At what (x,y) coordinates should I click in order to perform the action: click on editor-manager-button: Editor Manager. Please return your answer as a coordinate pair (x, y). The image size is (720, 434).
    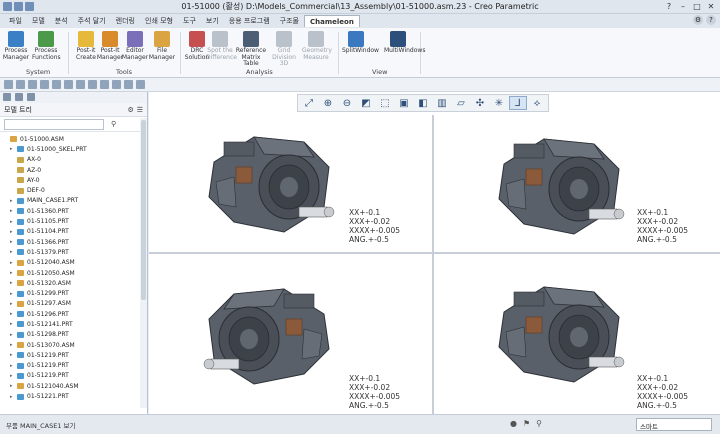
    Looking at the image, I should click on (135, 46).